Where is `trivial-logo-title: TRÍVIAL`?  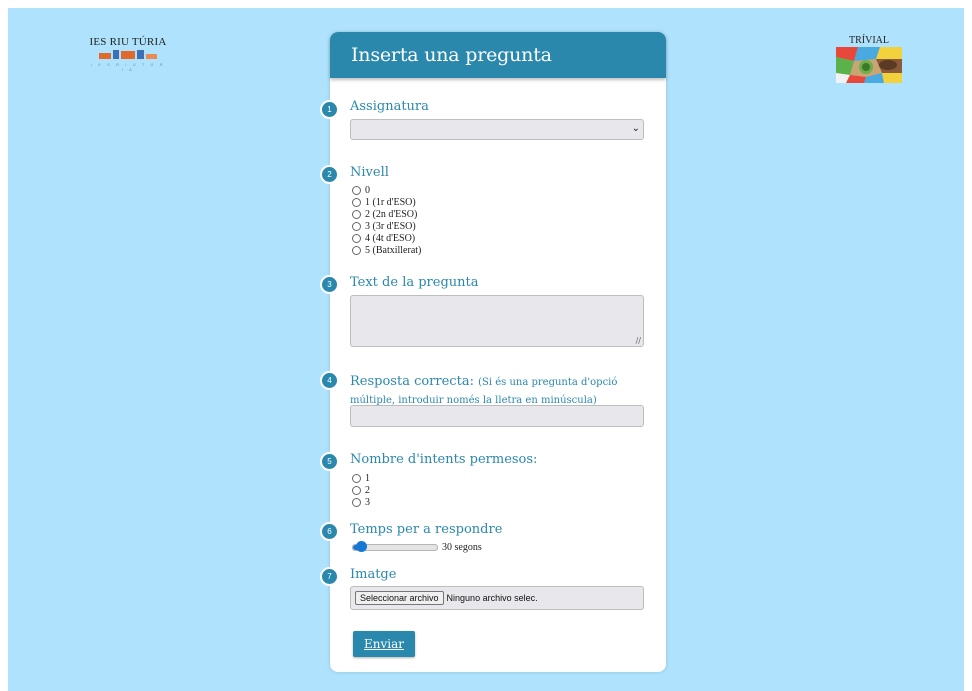 trivial-logo-title: TRÍVIAL is located at coordinates (869, 40).